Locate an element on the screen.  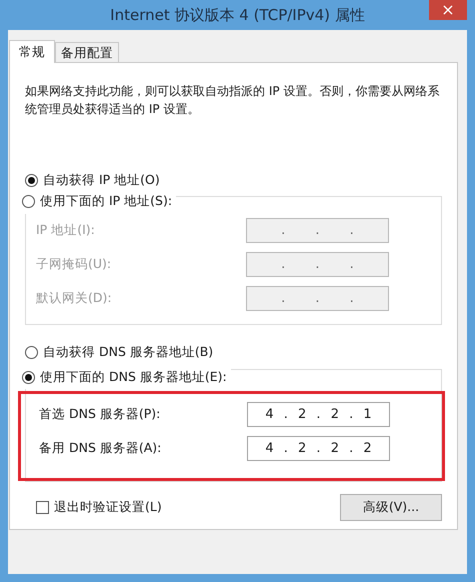
radio-label: 使用下面的 IP 地址(S): is located at coordinates (106, 201).